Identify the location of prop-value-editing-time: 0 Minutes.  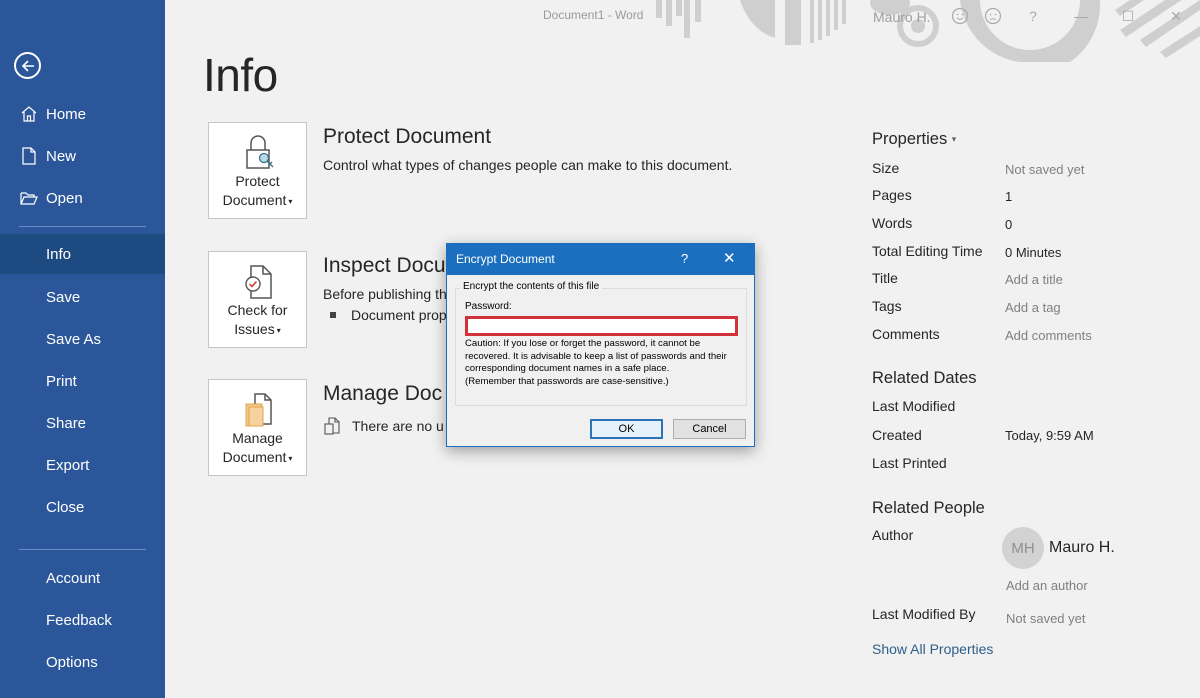
(1033, 252).